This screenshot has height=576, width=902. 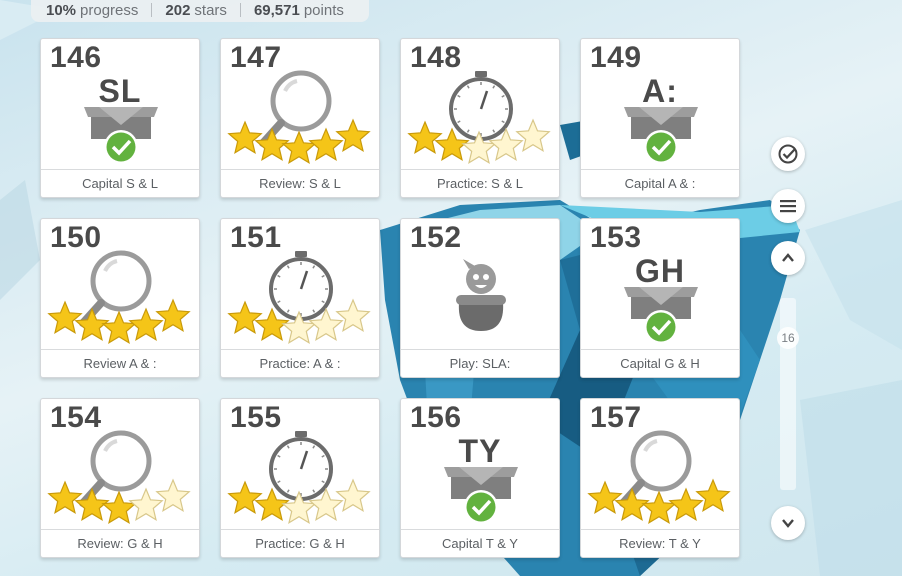 What do you see at coordinates (120, 543) in the screenshot?
I see `lesson-label: Review: G & H` at bounding box center [120, 543].